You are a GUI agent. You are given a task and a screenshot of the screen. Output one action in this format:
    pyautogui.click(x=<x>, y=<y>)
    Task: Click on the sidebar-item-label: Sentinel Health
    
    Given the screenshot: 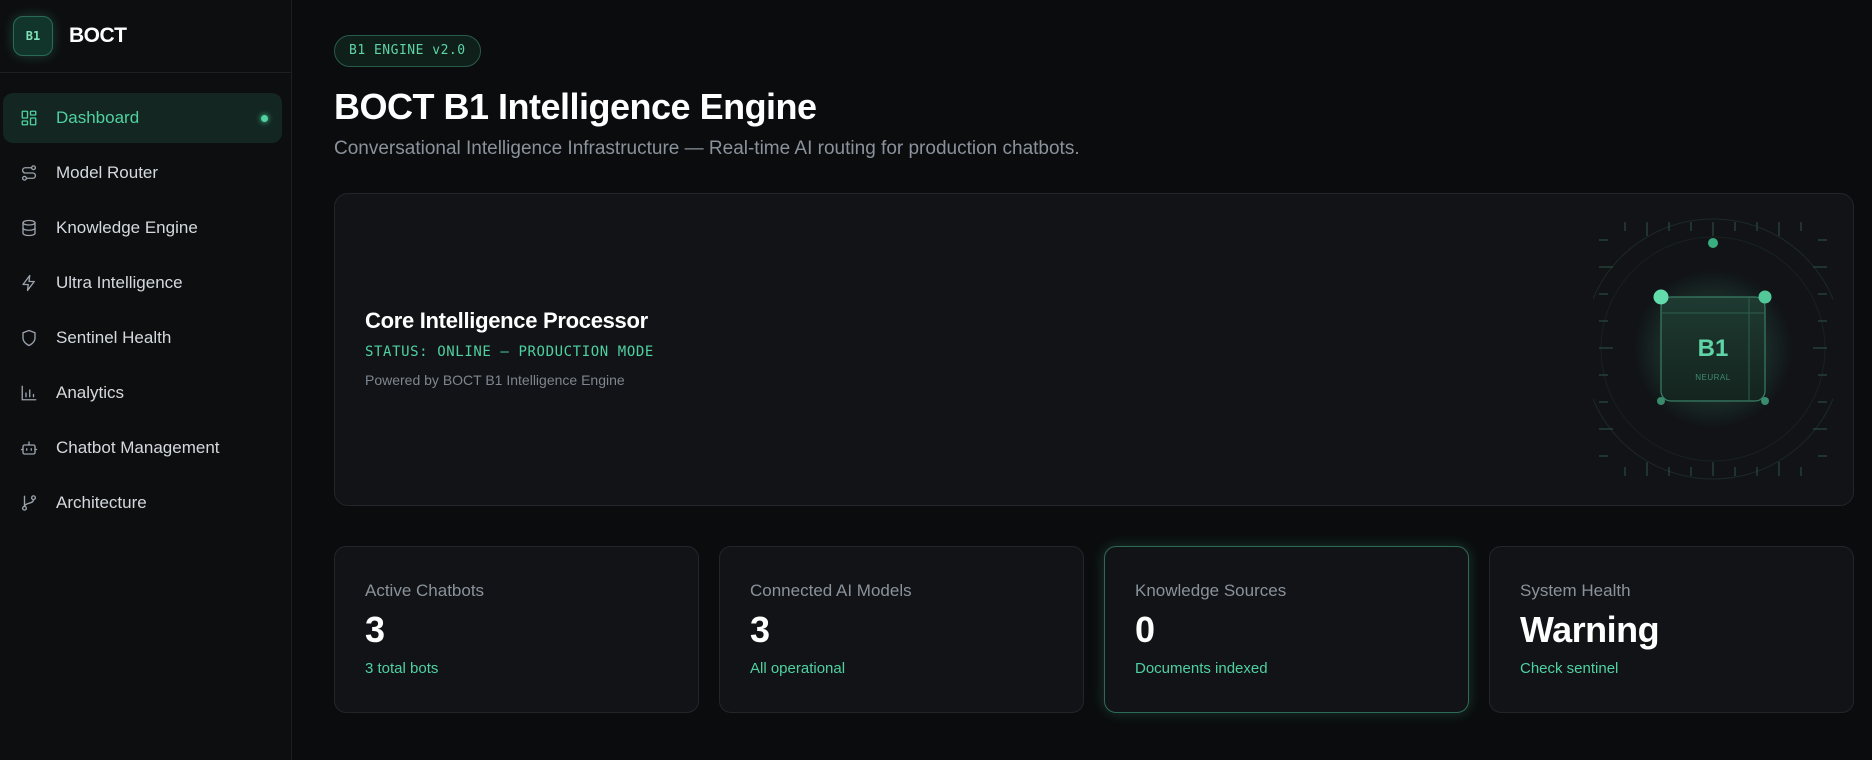 What is the action you would take?
    pyautogui.click(x=114, y=337)
    